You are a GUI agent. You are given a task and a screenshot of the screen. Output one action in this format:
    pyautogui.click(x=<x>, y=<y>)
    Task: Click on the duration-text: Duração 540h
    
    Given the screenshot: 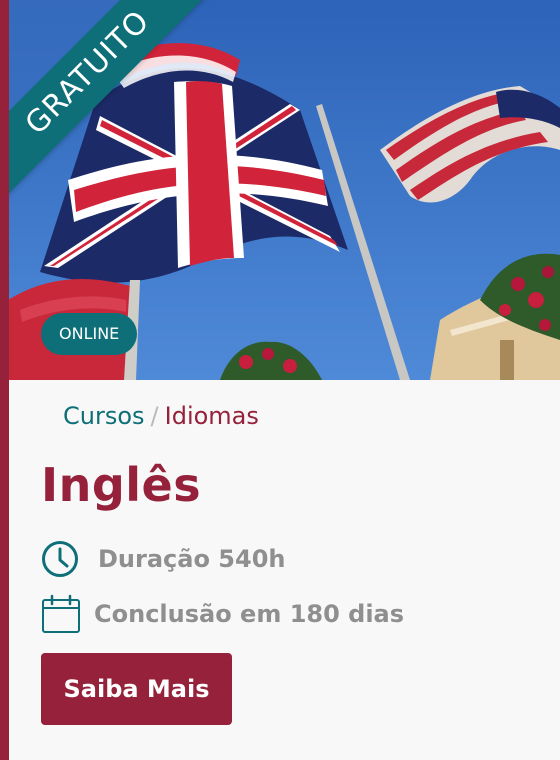 What is the action you would take?
    pyautogui.click(x=192, y=559)
    